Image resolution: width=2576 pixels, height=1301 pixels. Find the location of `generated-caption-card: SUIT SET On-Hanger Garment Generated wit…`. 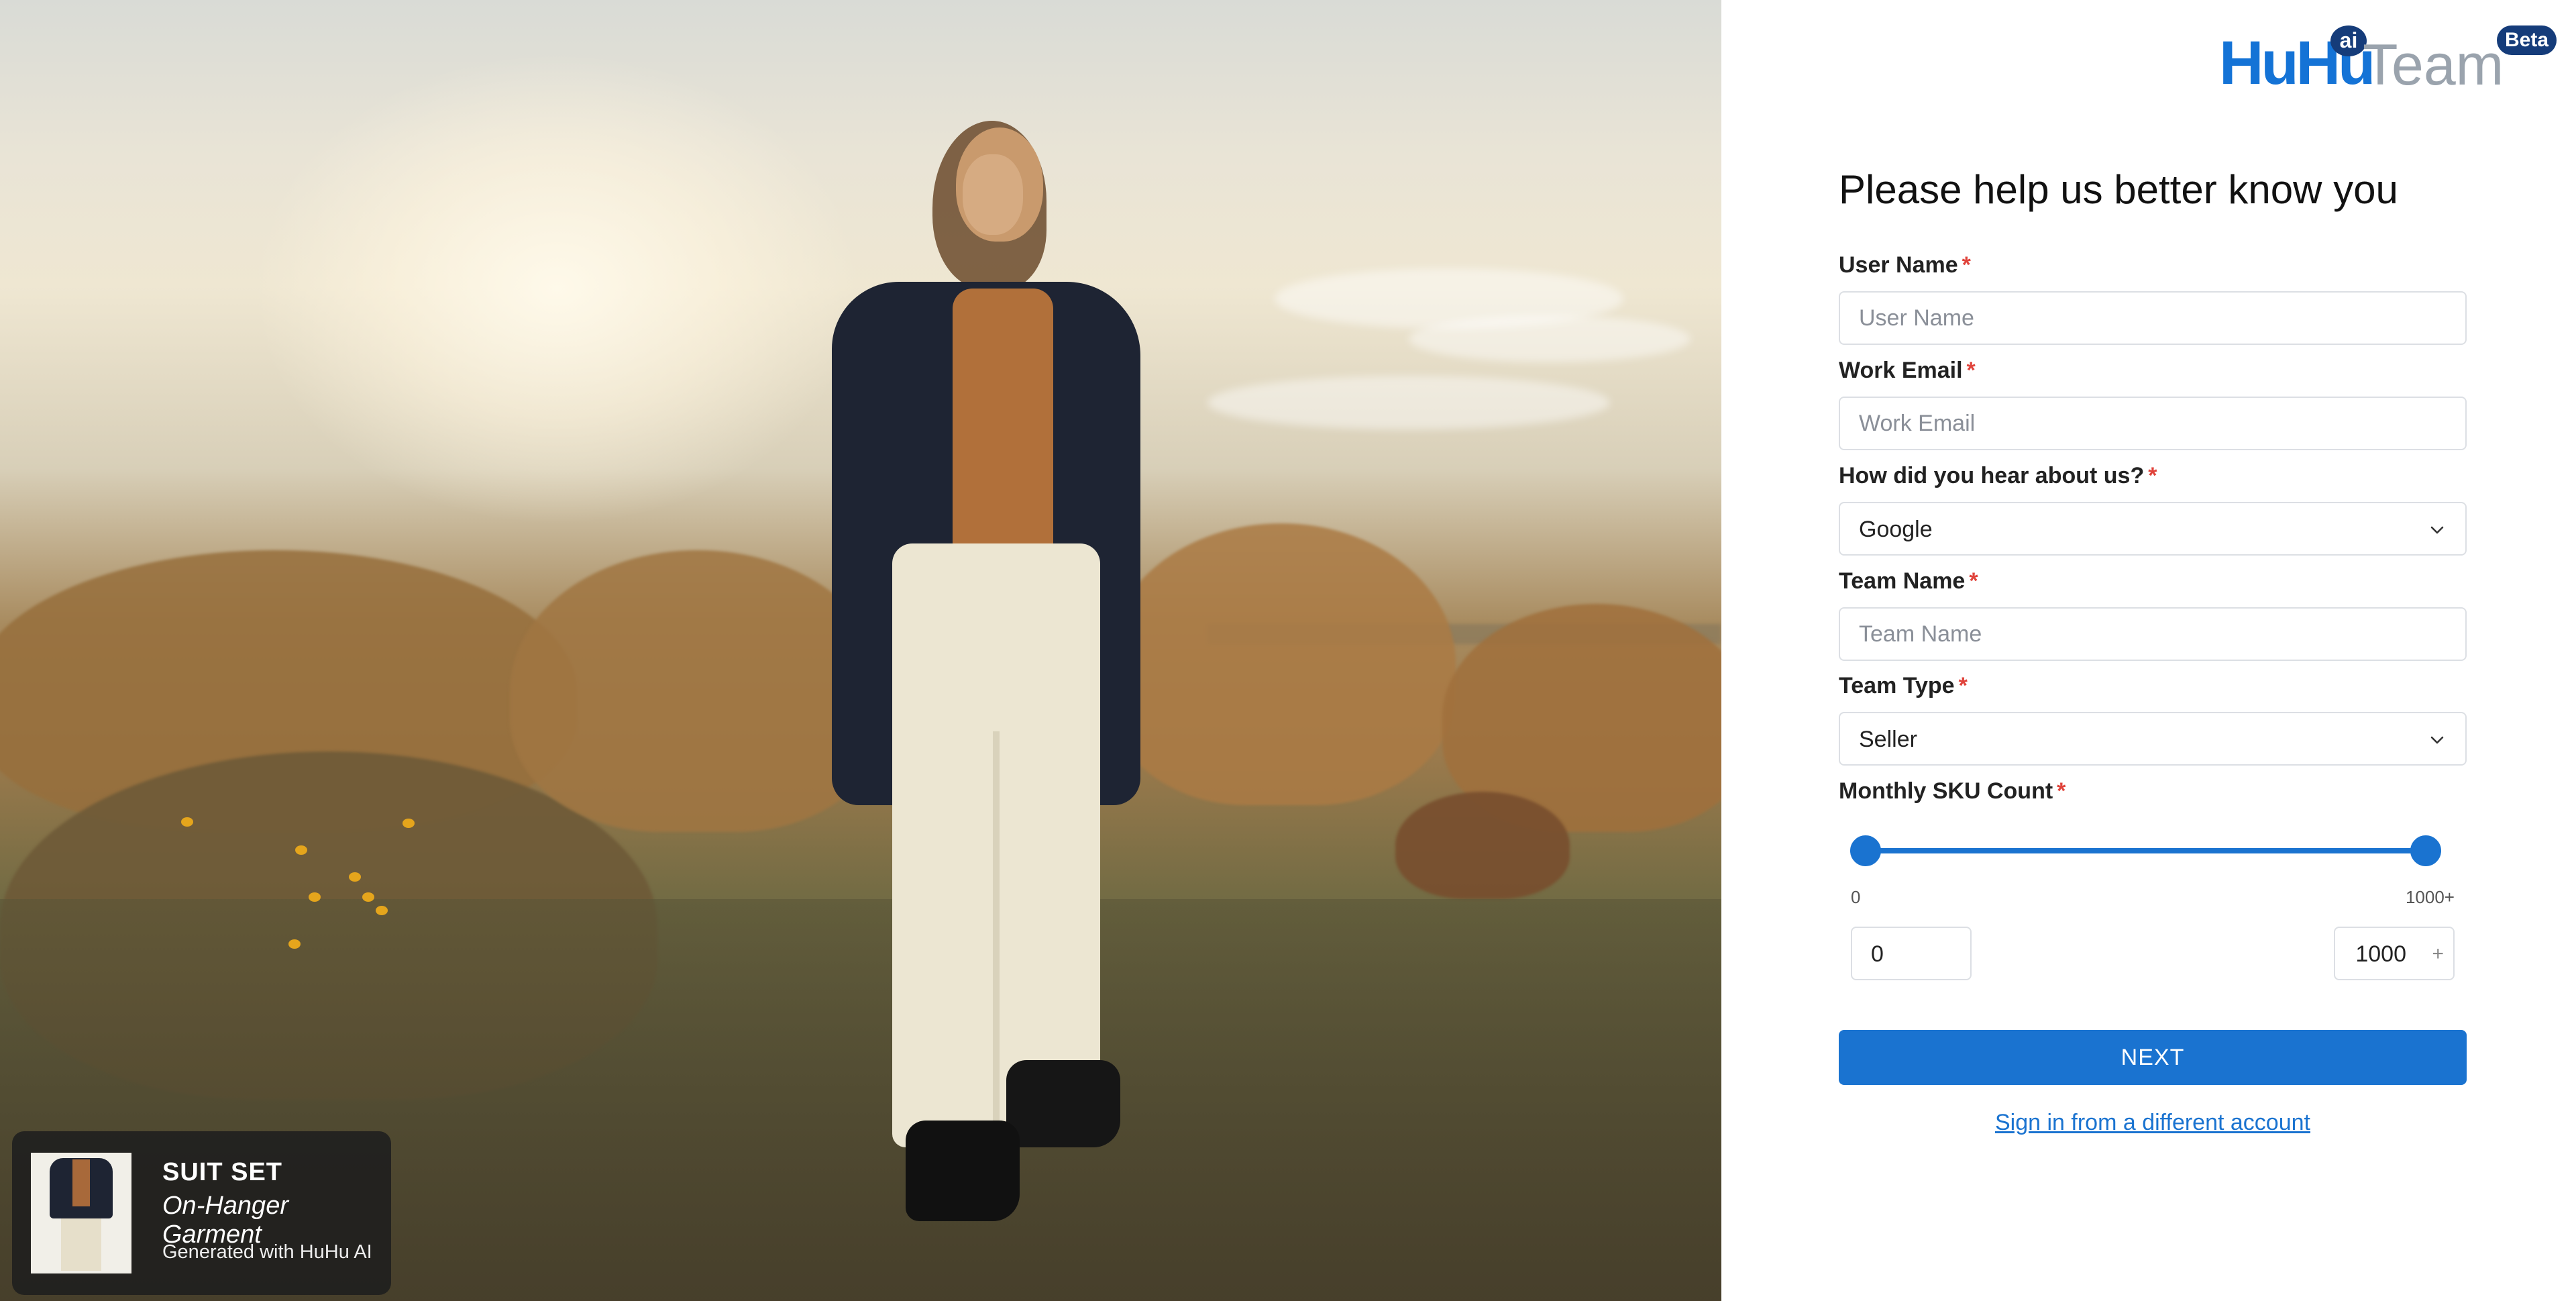

generated-caption-card: SUIT SET On-Hanger Garment Generated wit… is located at coordinates (201, 1213).